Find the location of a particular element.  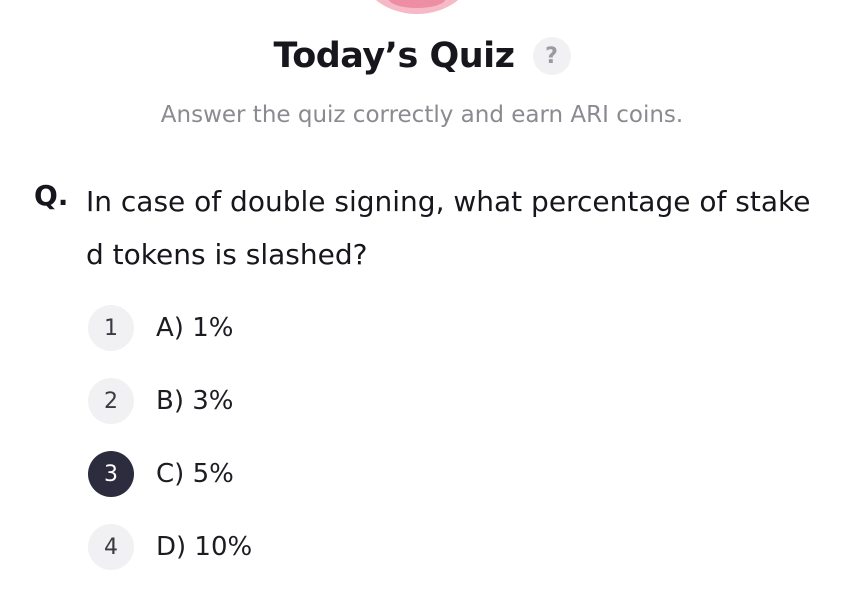

quiz-header: Today’s Quiz ? is located at coordinates (422, 56).